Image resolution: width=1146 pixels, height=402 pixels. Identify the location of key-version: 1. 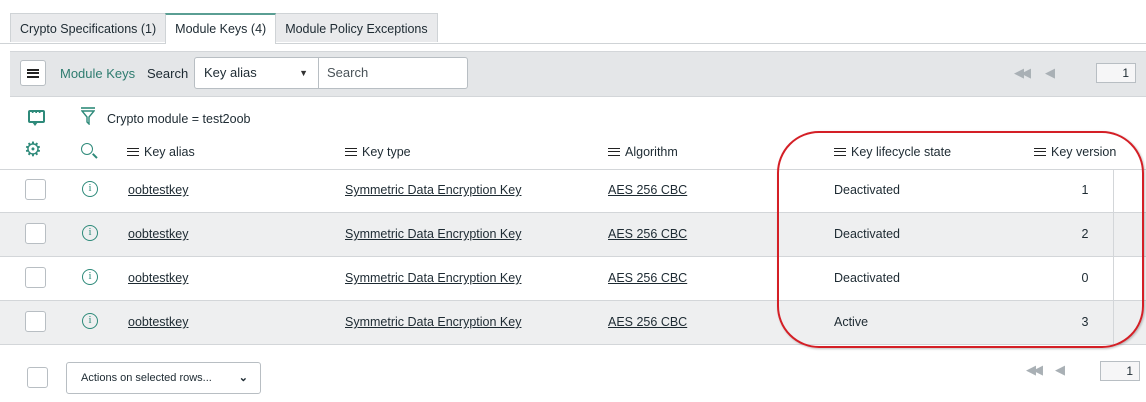
(1085, 190).